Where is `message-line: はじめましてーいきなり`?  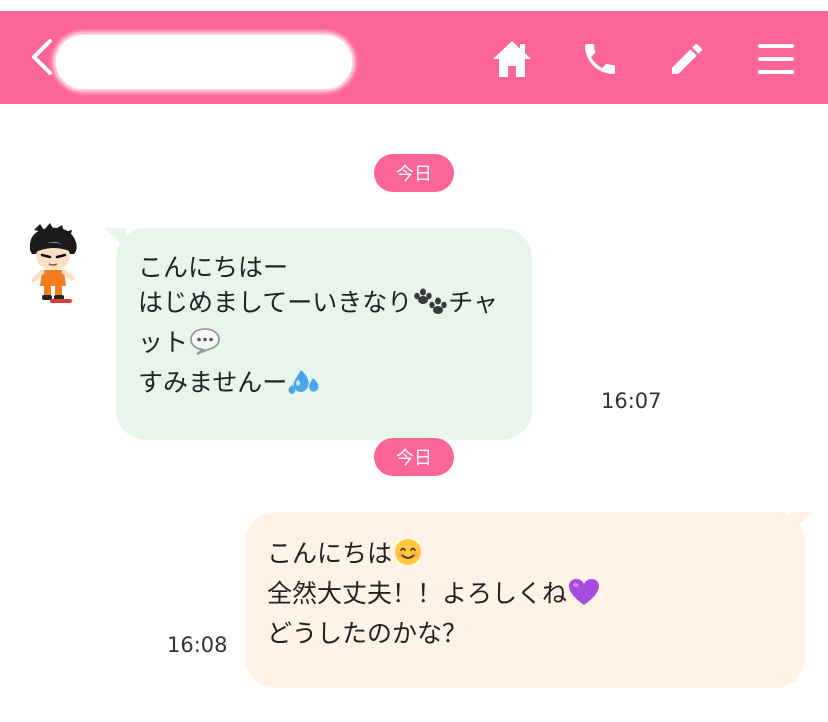 message-line: はじめましてーいきなり is located at coordinates (275, 302).